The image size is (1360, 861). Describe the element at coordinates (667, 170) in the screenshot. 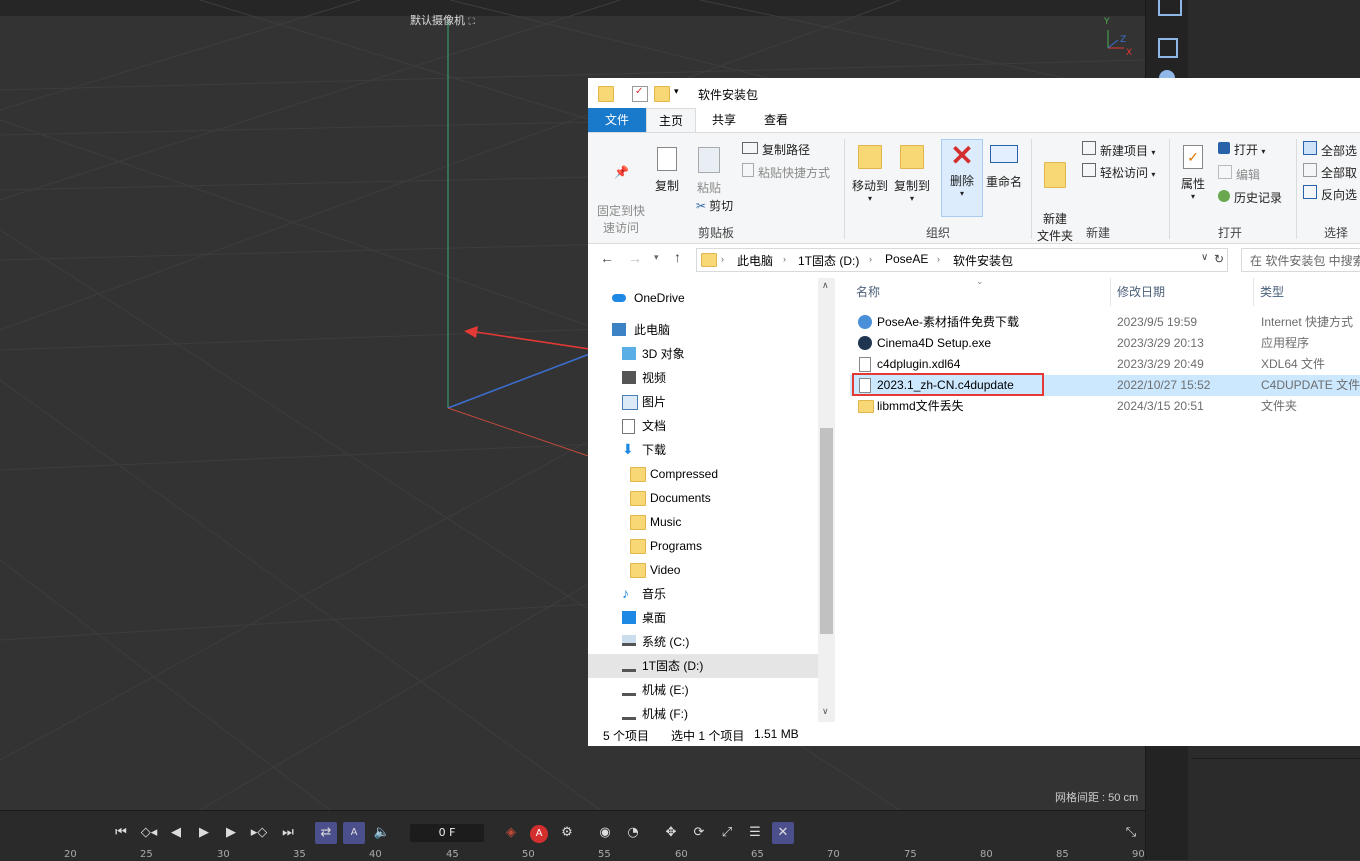

I see `copy-button: 复制` at that location.